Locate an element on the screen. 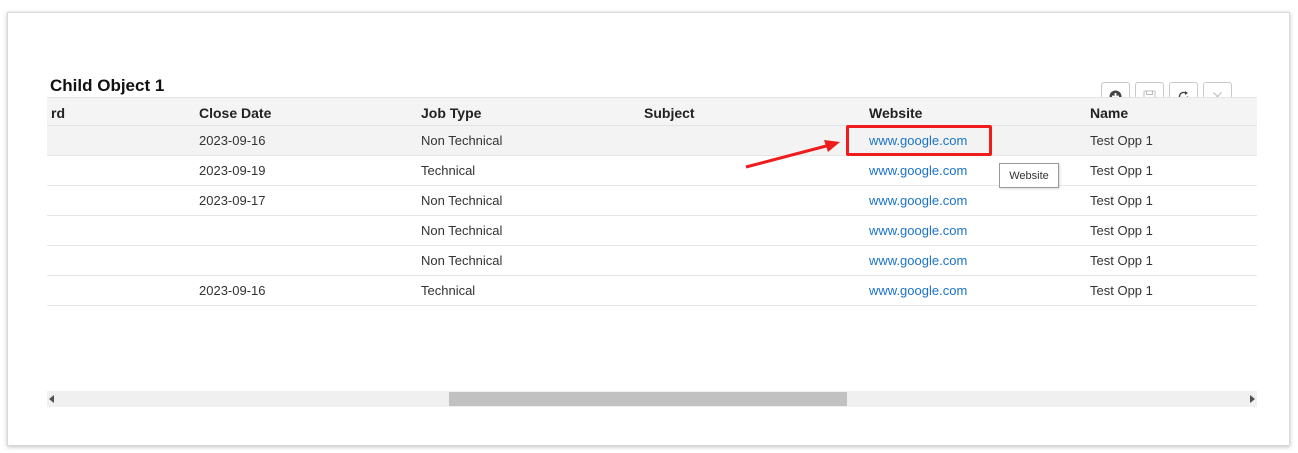  column-header-subject: Subject is located at coordinates (669, 113).